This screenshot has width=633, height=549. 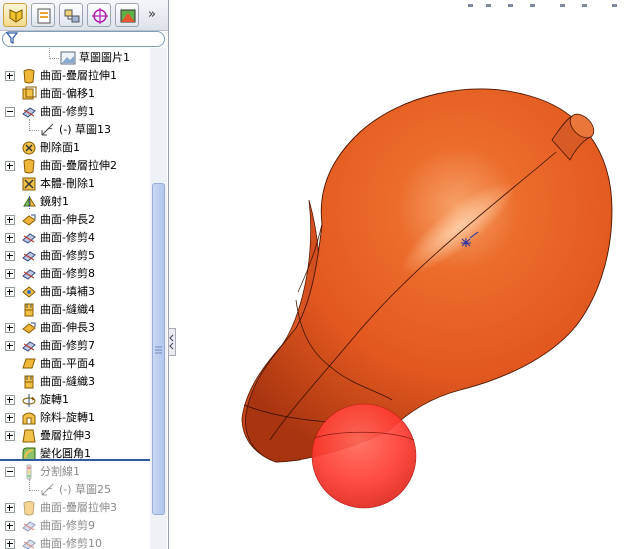 What do you see at coordinates (83, 39) in the screenshot?
I see `filter-input` at bounding box center [83, 39].